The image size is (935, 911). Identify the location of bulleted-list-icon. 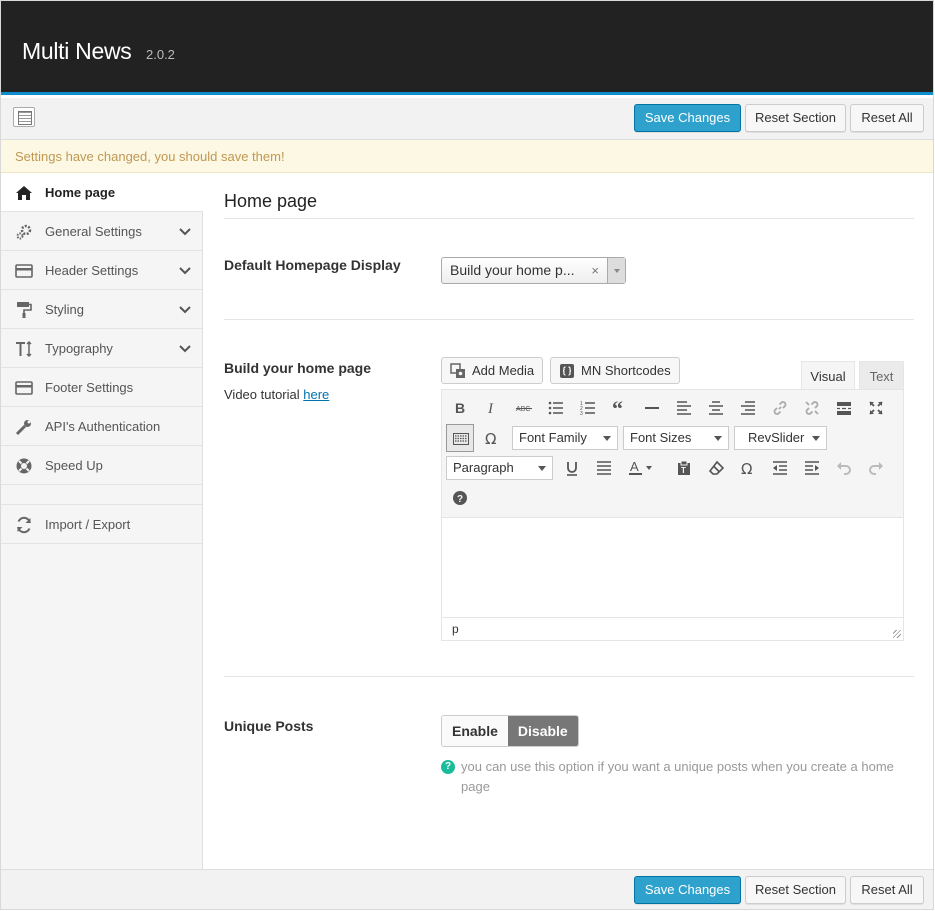
(556, 408).